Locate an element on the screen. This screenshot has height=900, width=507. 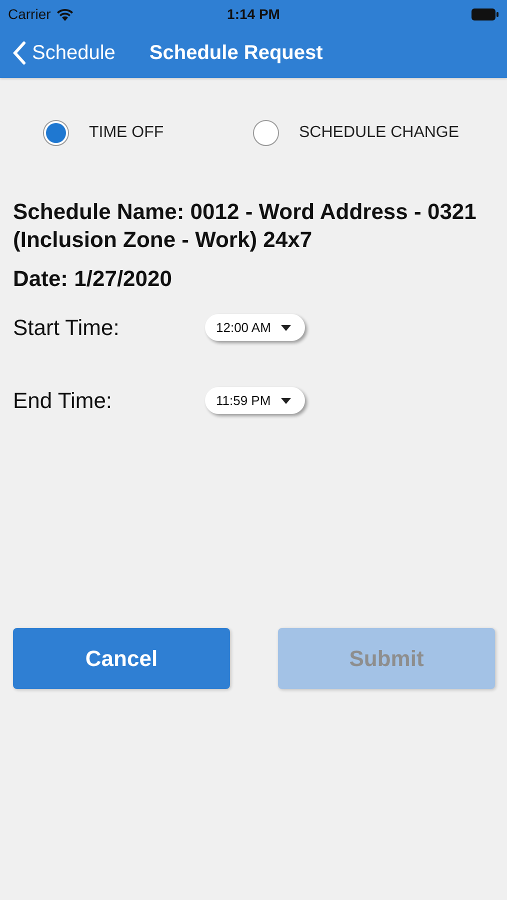
time-label: Start Time: is located at coordinates (66, 327).